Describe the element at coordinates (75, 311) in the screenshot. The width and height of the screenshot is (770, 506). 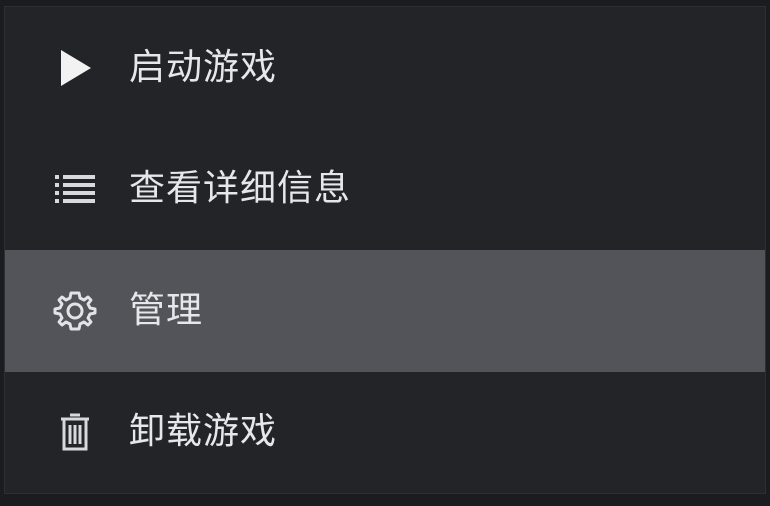
I see `gear-icon` at that location.